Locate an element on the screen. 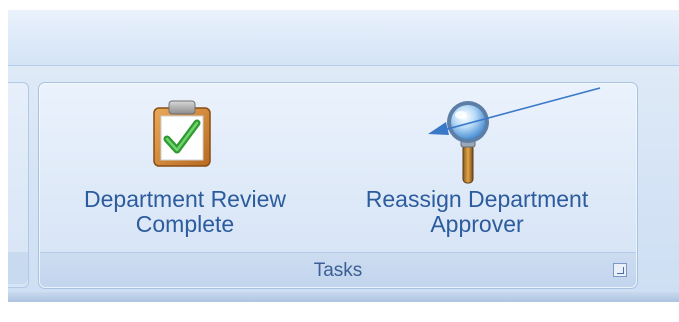  button-label-line: Department Review is located at coordinates (185, 199).